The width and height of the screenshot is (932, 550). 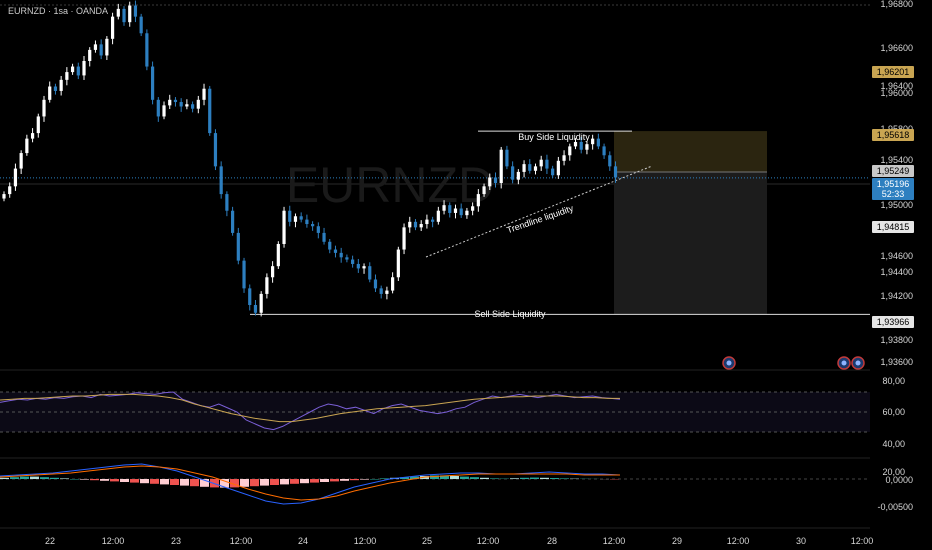 What do you see at coordinates (896, 160) in the screenshot?
I see `price-tick-label: 1,95400` at bounding box center [896, 160].